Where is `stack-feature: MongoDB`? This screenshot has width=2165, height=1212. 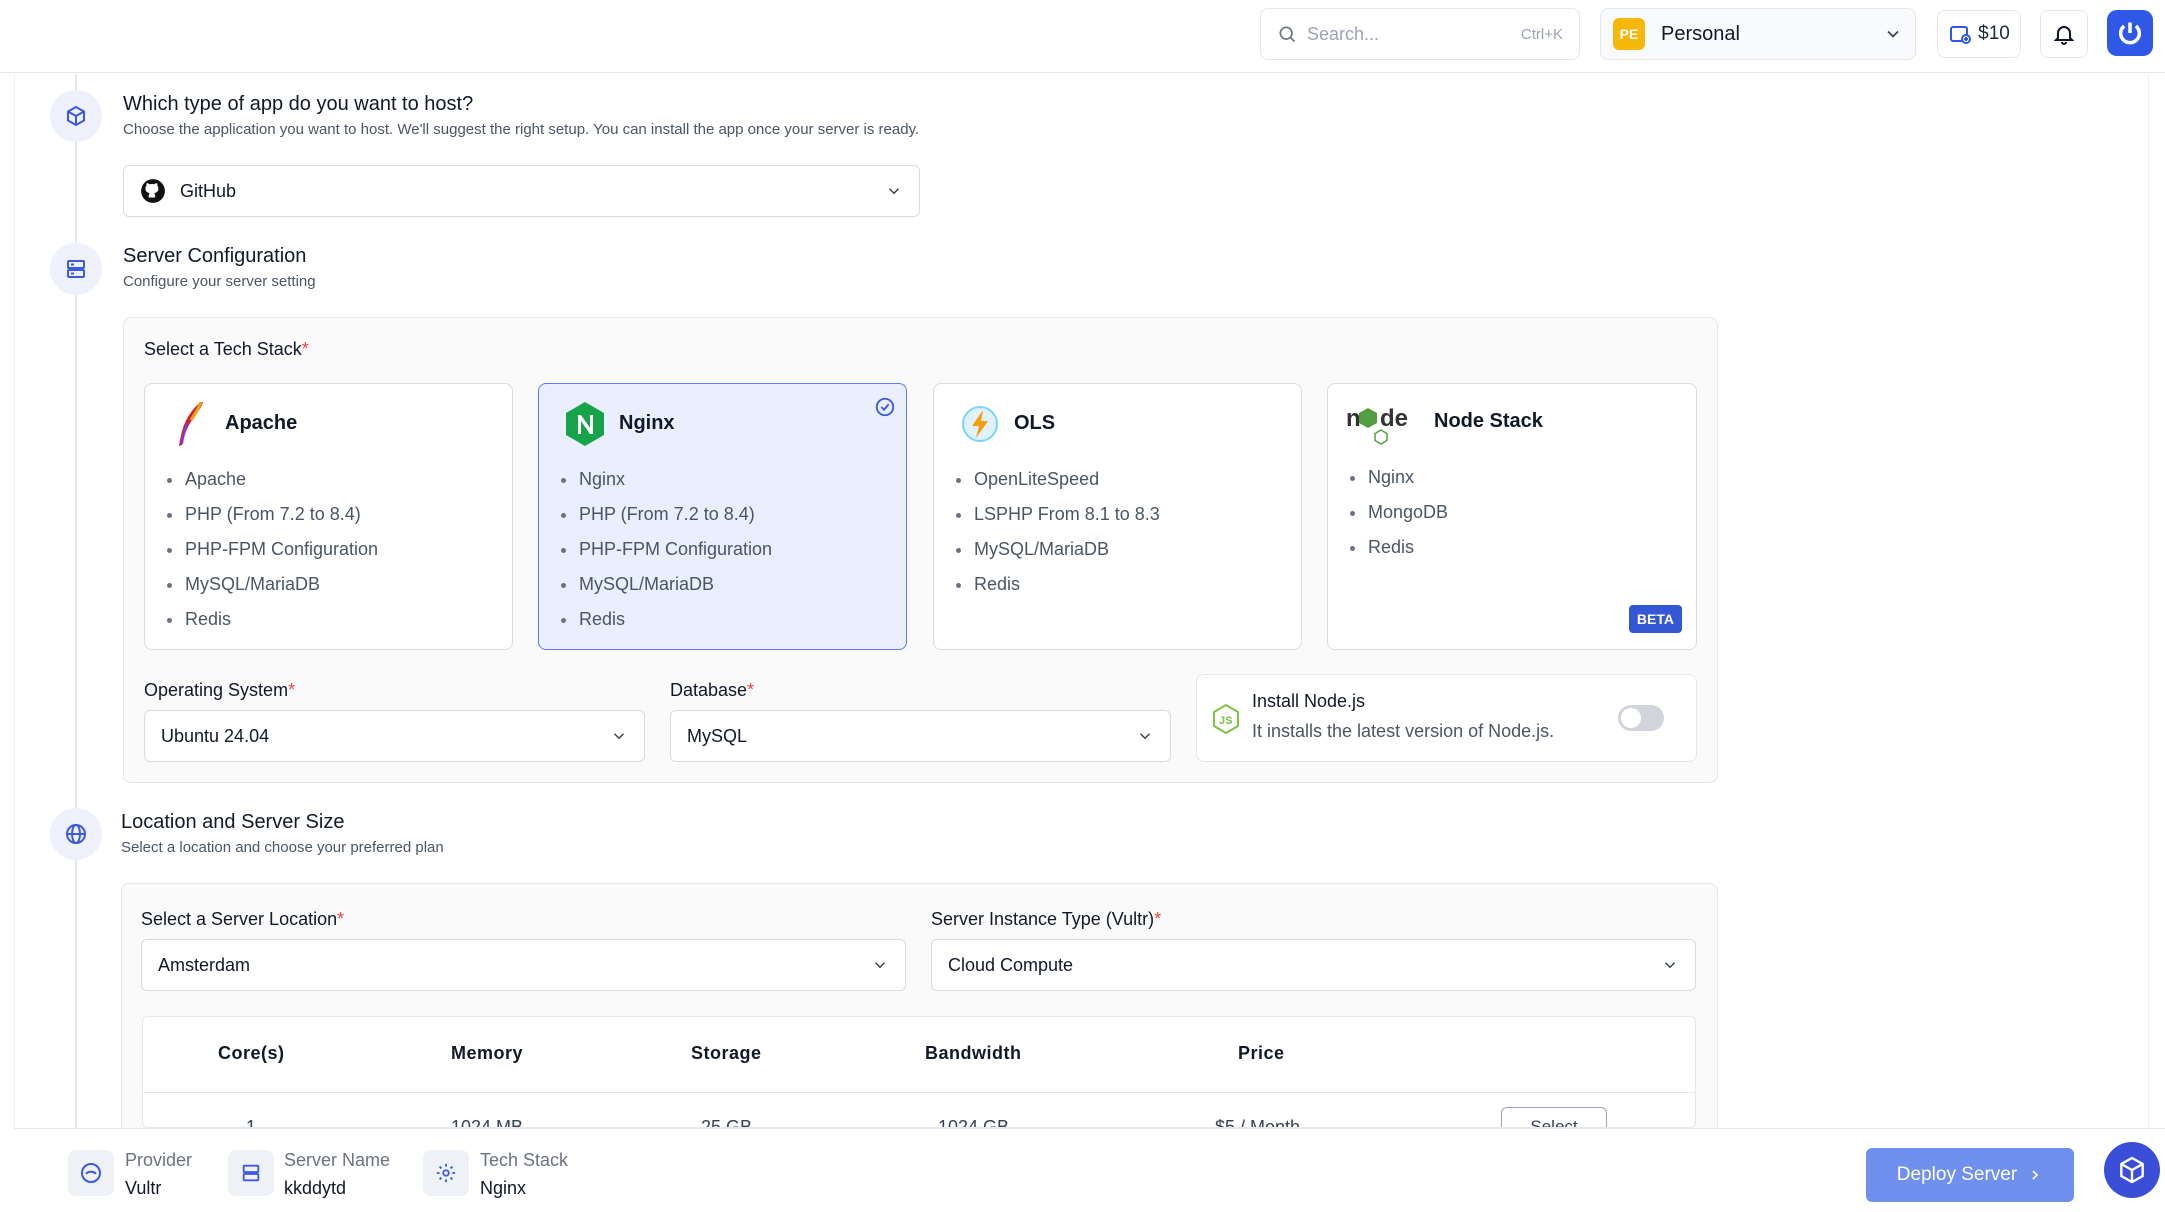 stack-feature: MongoDB is located at coordinates (1398, 512).